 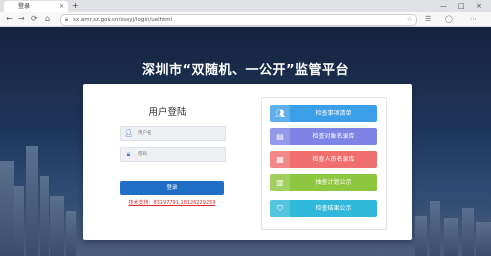 I want to click on login-button: 登录, so click(x=172, y=188).